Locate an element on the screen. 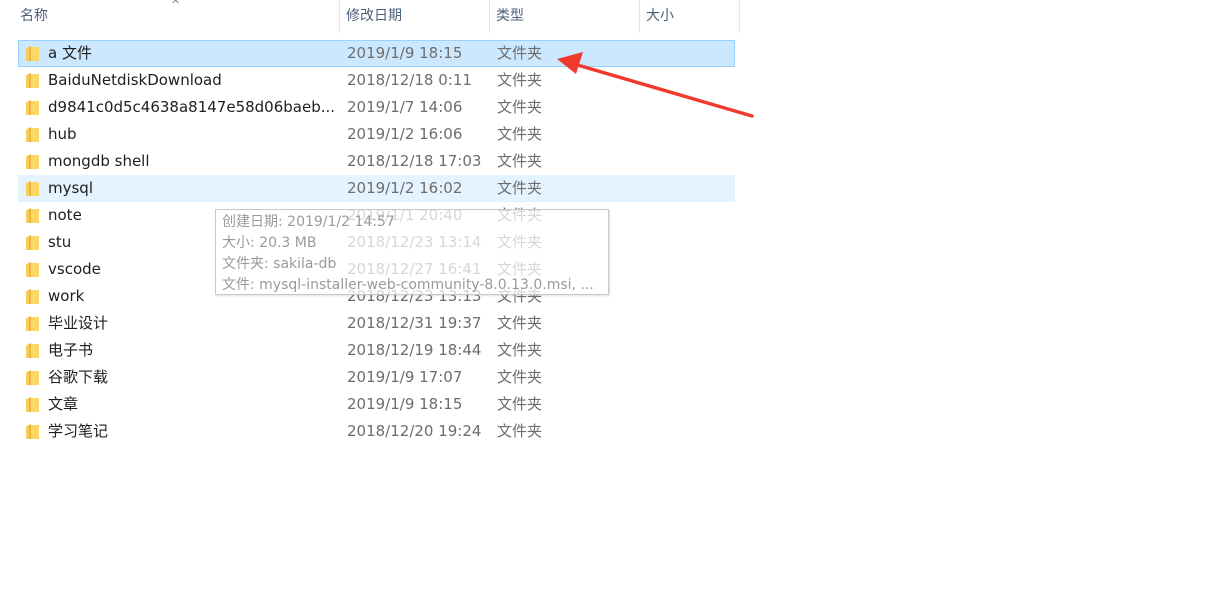 The image size is (1206, 591). annotation-arrow is located at coordinates (655, 85).